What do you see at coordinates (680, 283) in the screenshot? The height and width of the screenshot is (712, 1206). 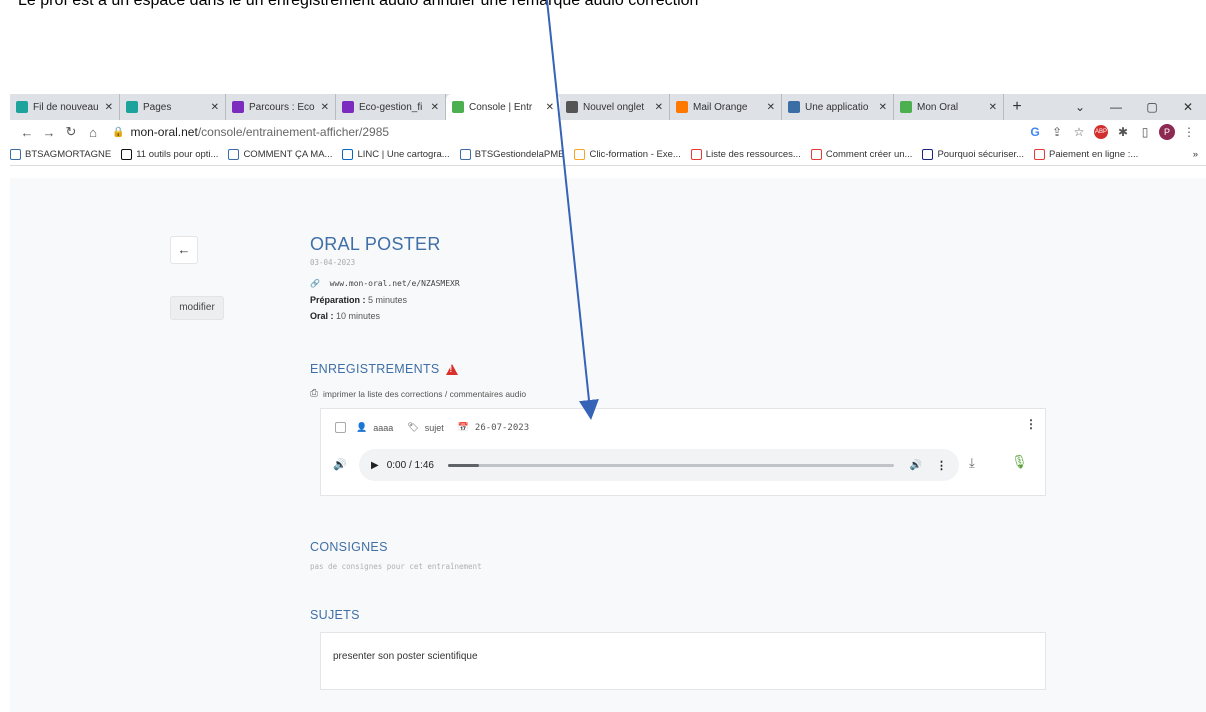 I see `share-link: 🔗 www.mon-oral.net/e/NZASMEXR` at bounding box center [680, 283].